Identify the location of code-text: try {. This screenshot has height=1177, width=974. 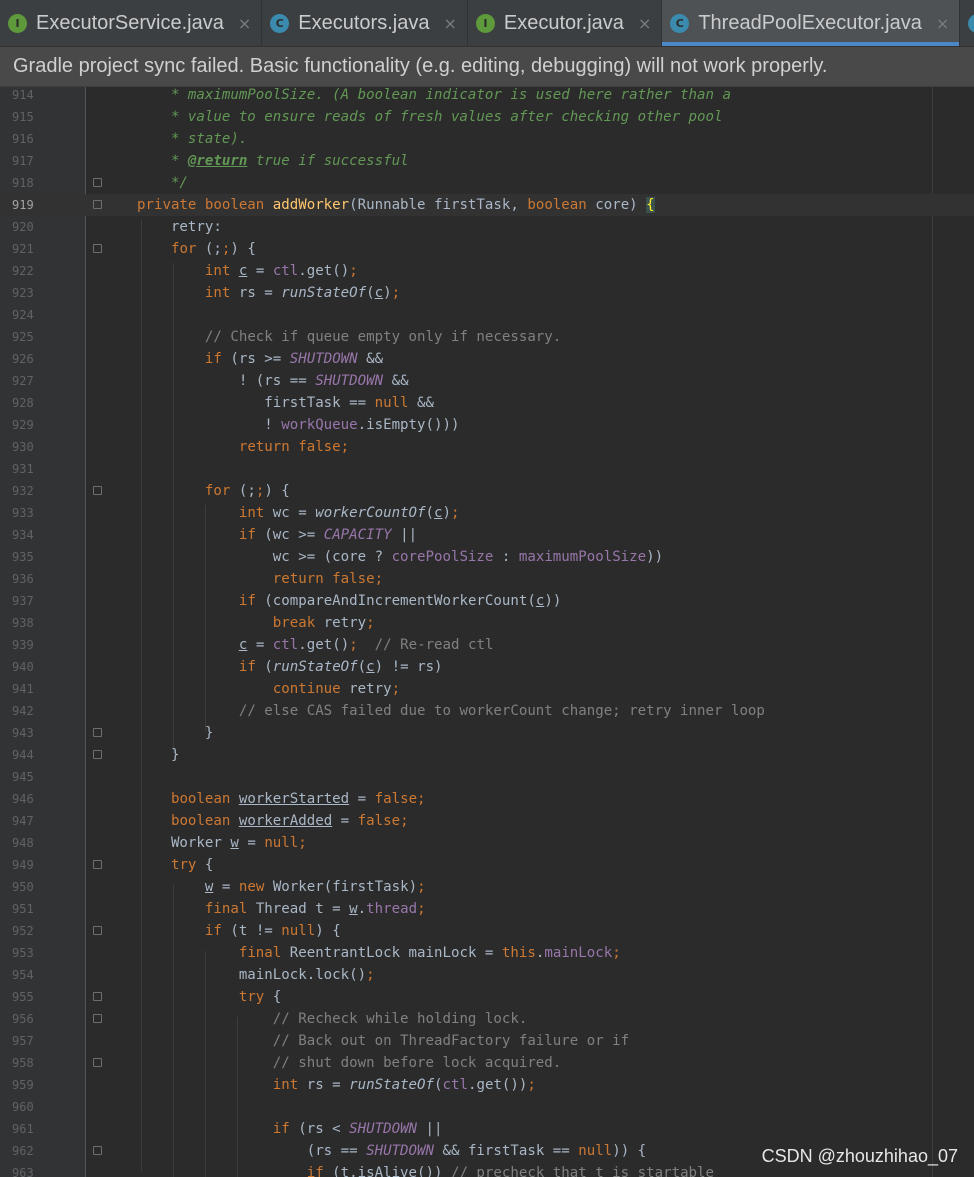
(175, 865).